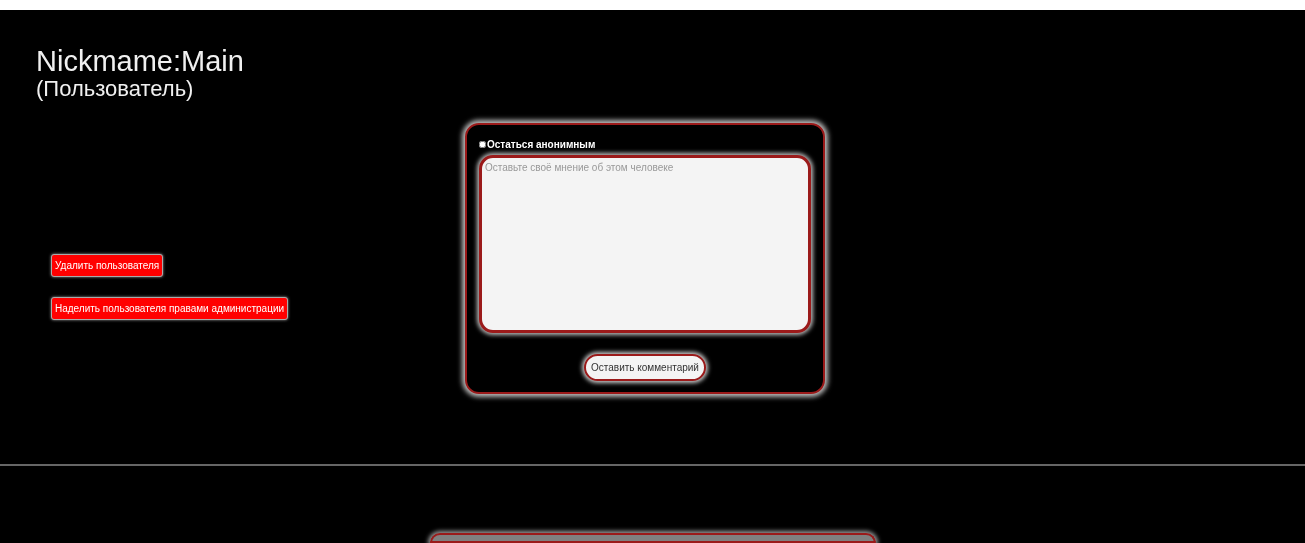 The width and height of the screenshot is (1305, 543). Describe the element at coordinates (115, 89) in the screenshot. I see `user-role: (Пользователь)` at that location.